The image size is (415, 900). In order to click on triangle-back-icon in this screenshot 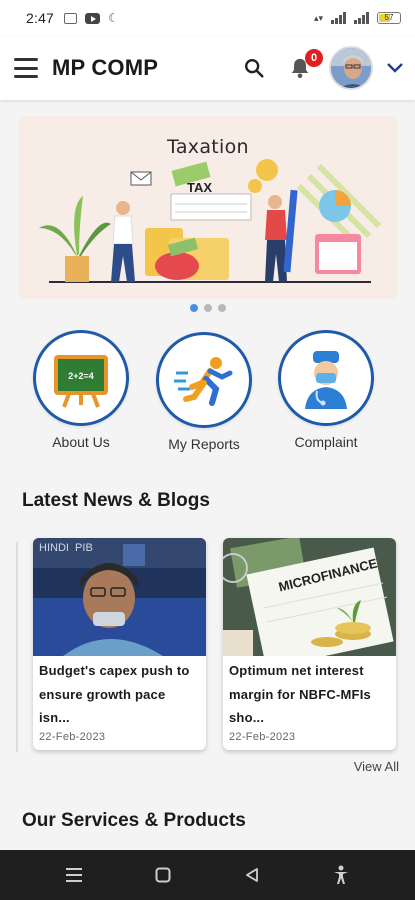, I will do `click(251, 875)`.